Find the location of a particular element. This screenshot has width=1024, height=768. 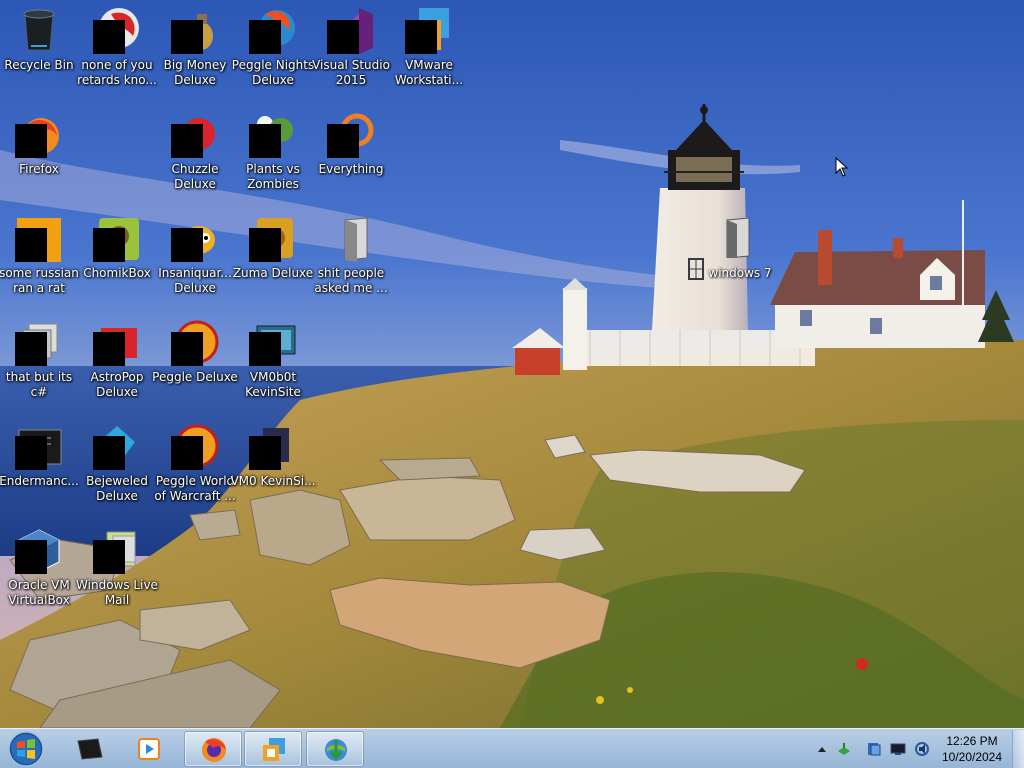

desktop-icon-plants-vs-zombies: Plants vs Zombies is located at coordinates (273, 154).